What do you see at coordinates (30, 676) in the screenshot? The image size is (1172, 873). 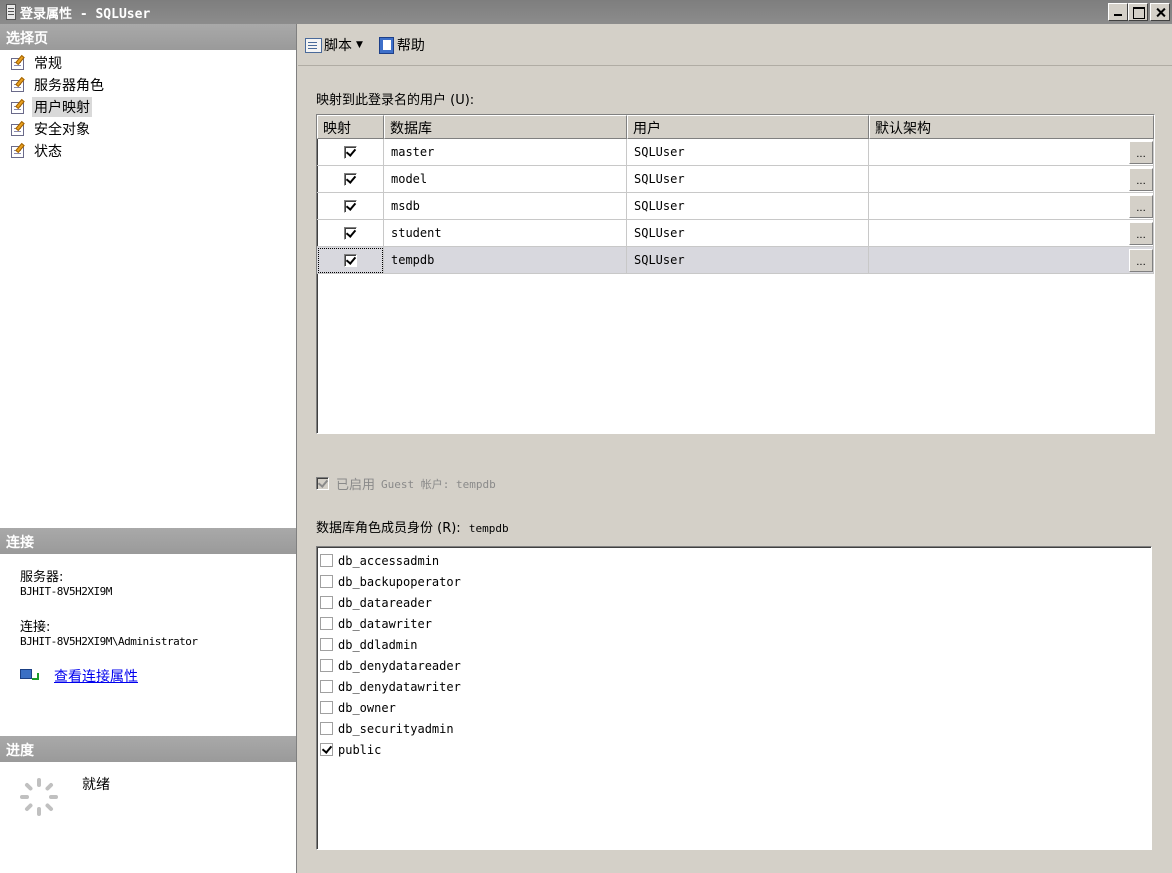 I see `connection-properties-icon` at bounding box center [30, 676].